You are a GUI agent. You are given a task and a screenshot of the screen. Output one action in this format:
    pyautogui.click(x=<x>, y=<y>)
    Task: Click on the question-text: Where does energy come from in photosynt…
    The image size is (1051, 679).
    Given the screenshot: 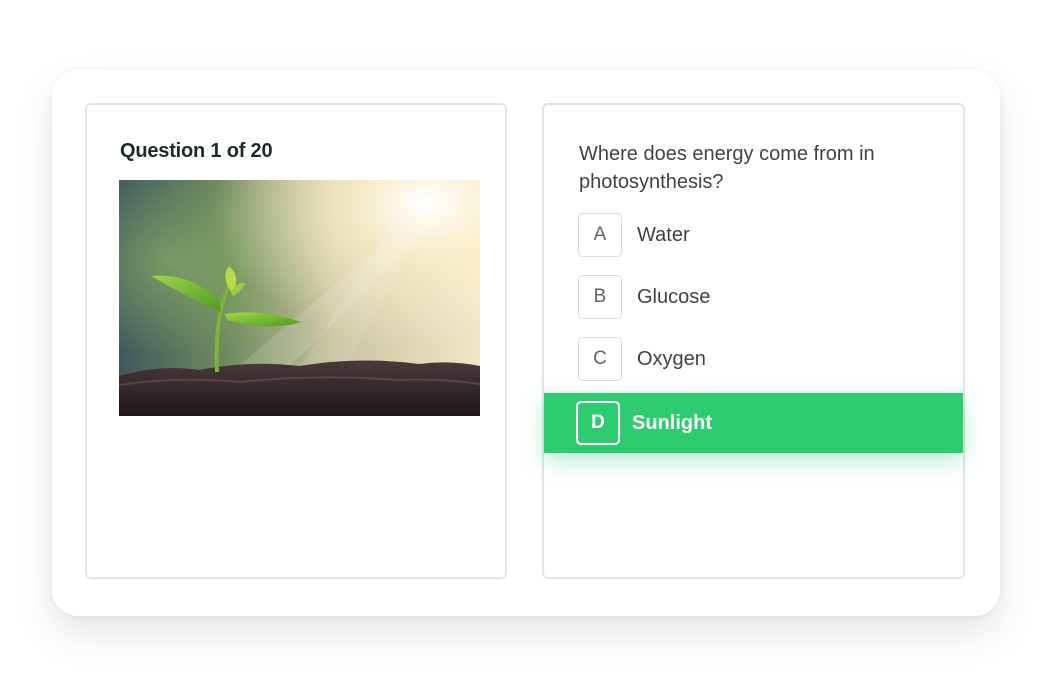 What is the action you would take?
    pyautogui.click(x=727, y=168)
    